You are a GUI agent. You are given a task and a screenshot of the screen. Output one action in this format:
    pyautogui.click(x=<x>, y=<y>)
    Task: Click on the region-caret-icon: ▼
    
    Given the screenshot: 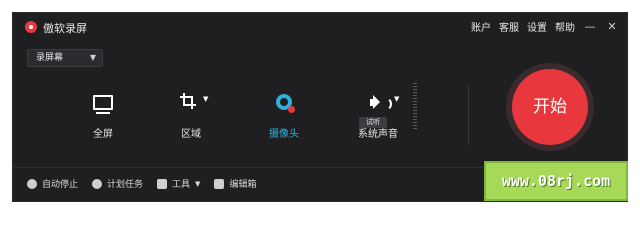 What is the action you would take?
    pyautogui.click(x=205, y=99)
    